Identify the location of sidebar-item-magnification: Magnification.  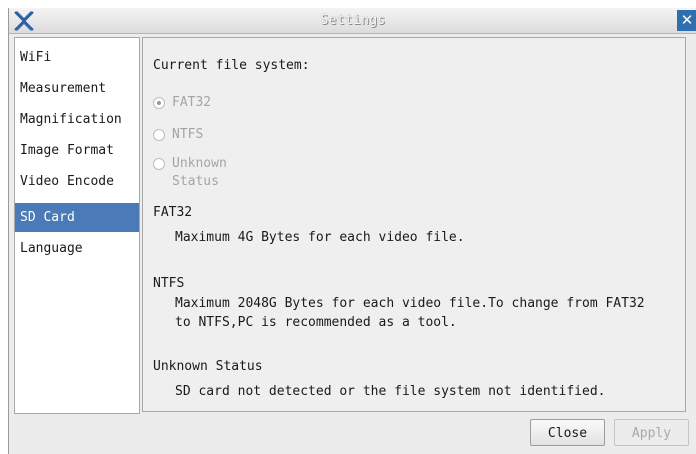
(77, 119).